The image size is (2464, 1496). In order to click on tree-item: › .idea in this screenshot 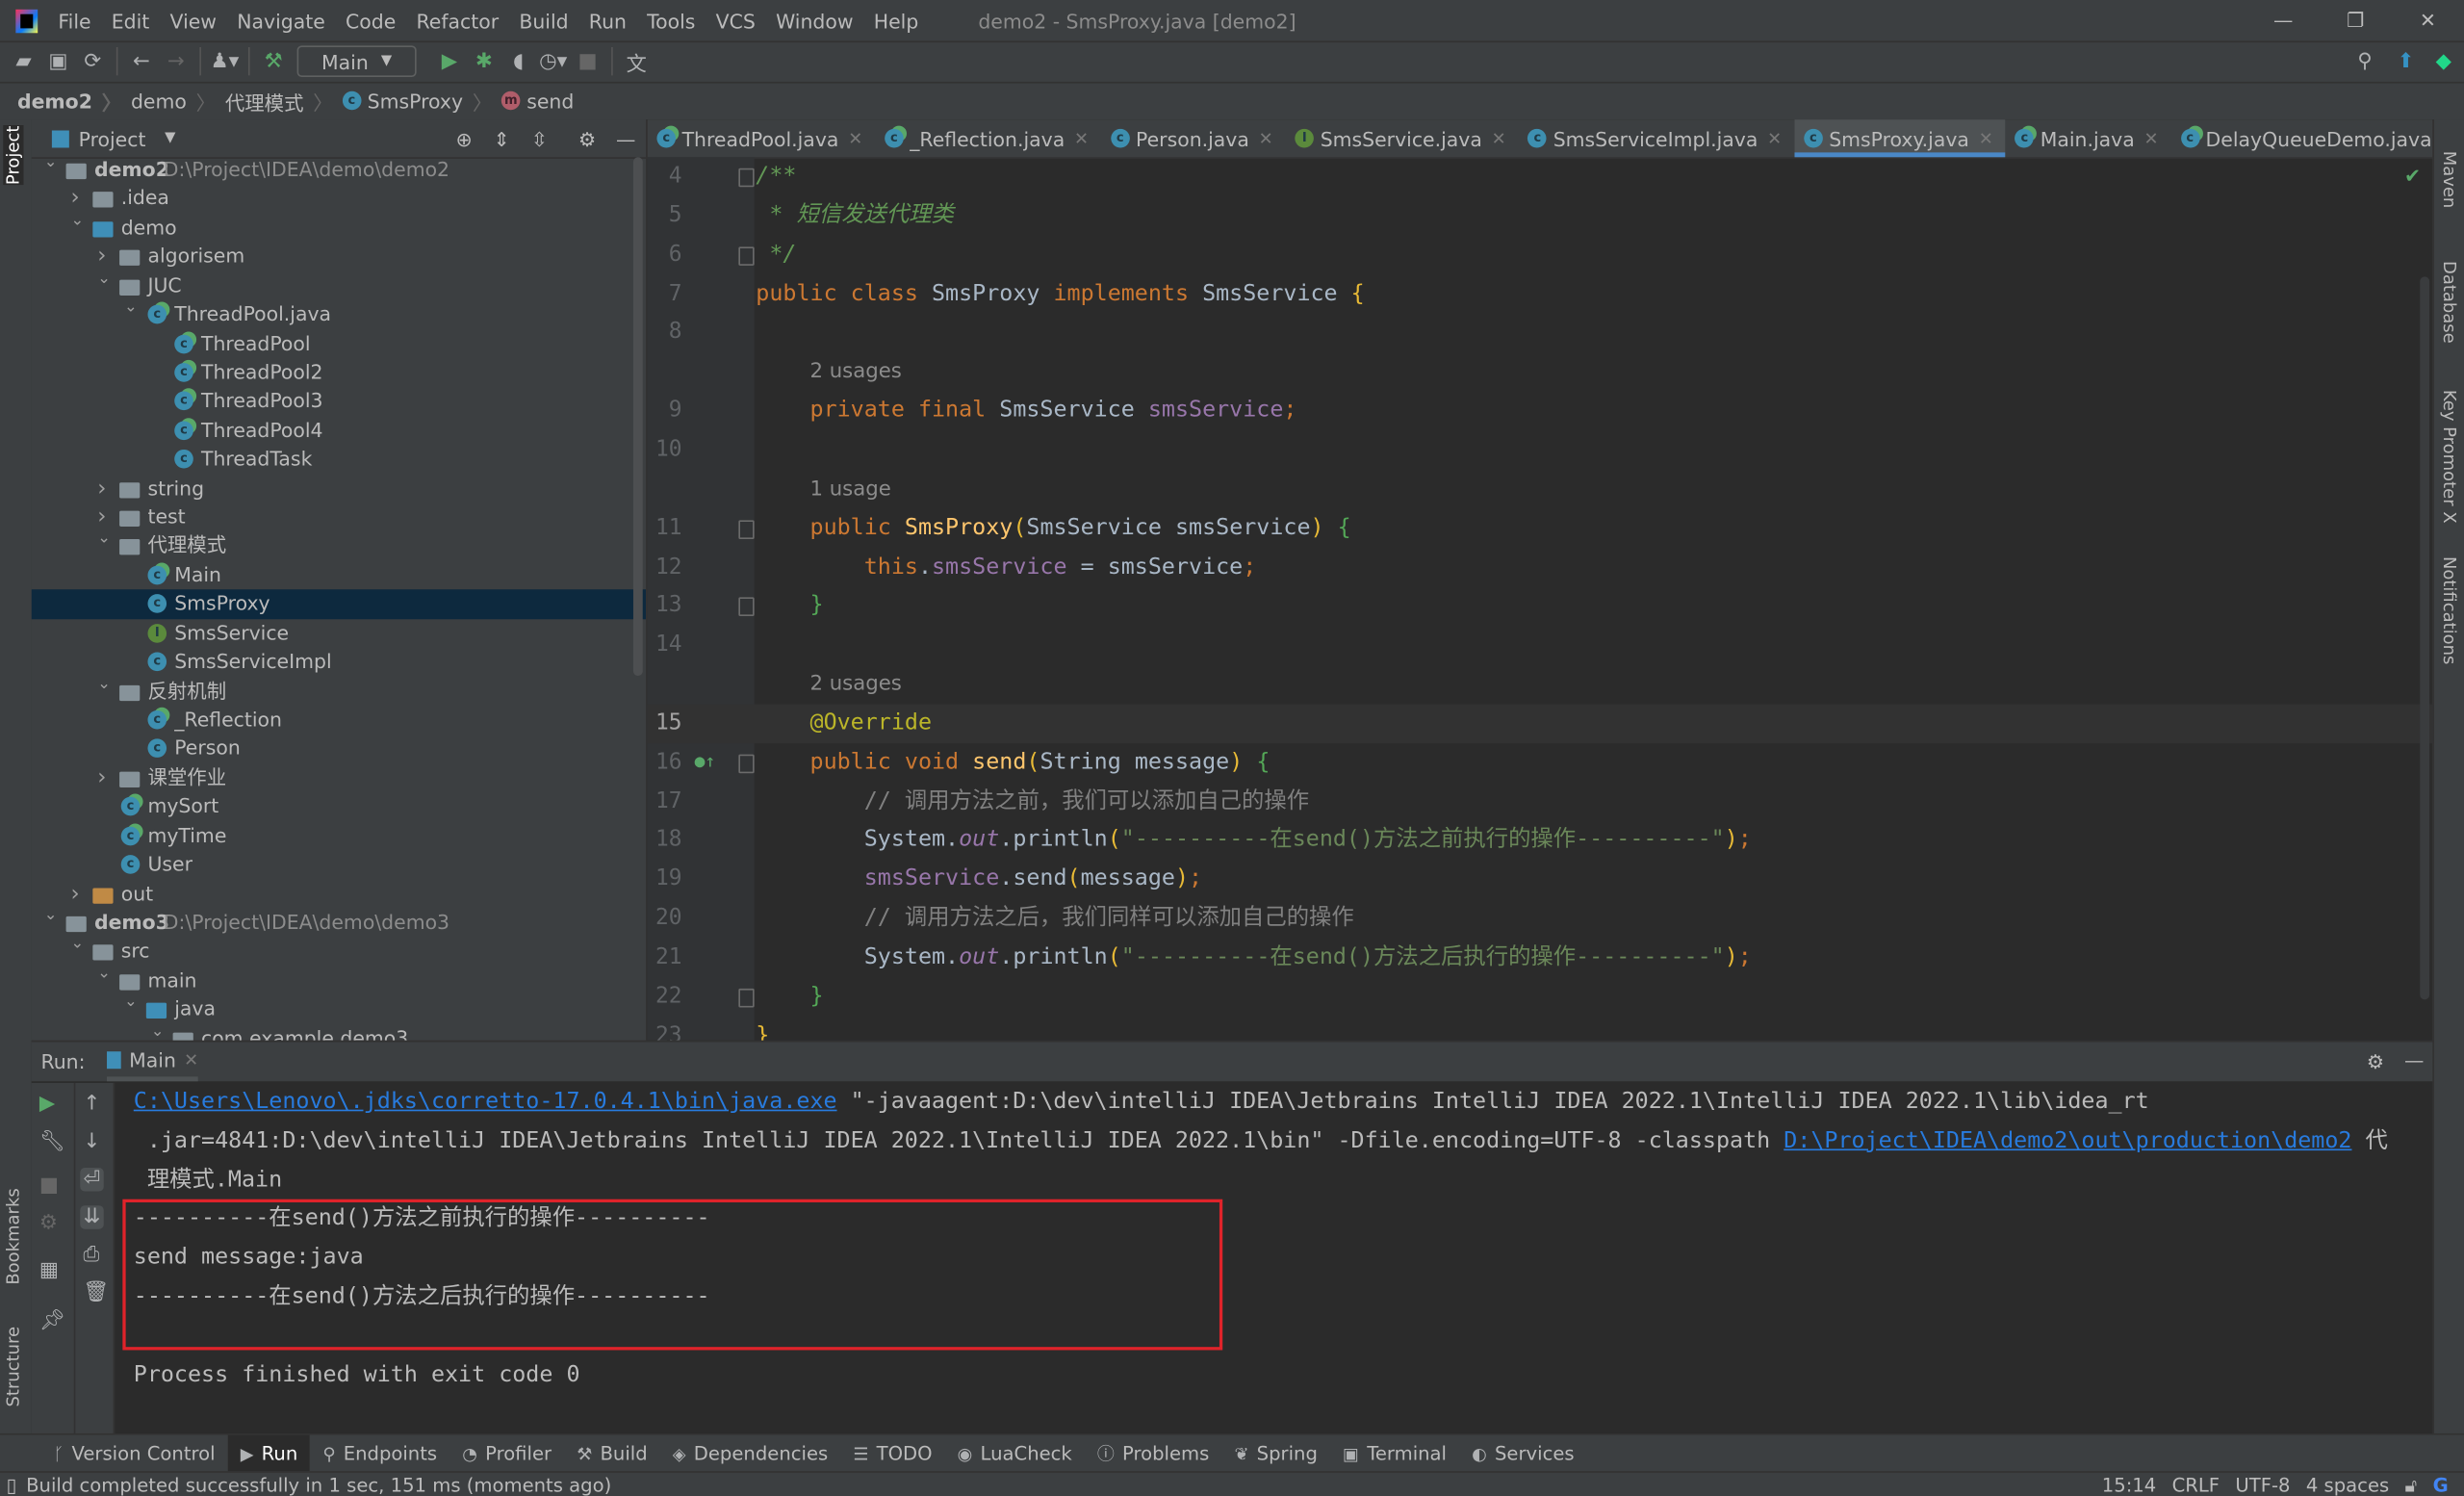, I will do `click(339, 199)`.